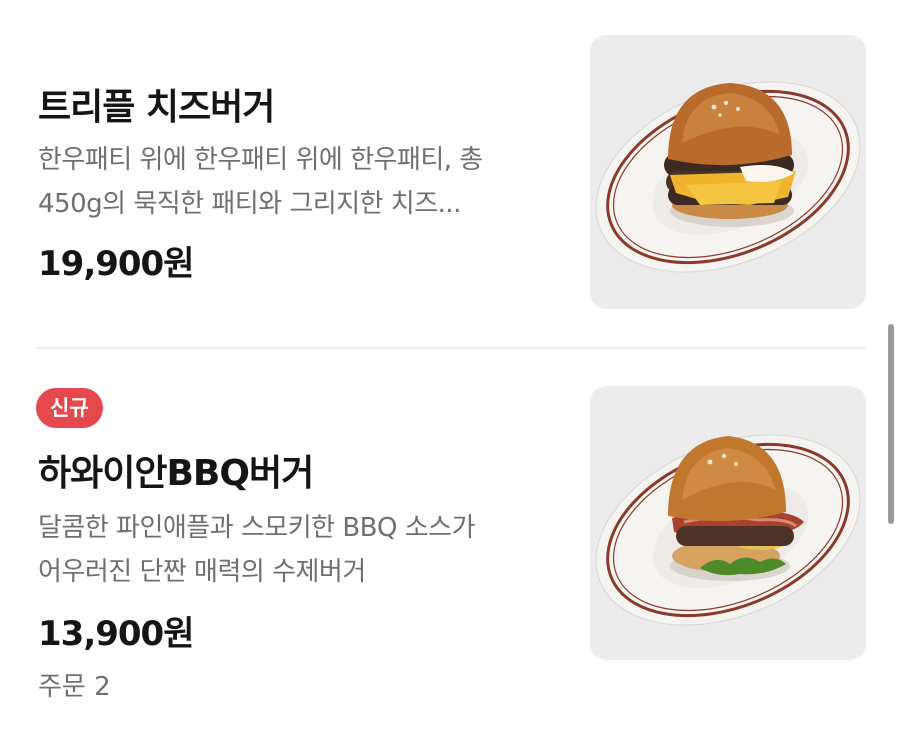 This screenshot has width=900, height=742. Describe the element at coordinates (156, 107) in the screenshot. I see `menu-item-title: 트리플 치즈버거` at that location.